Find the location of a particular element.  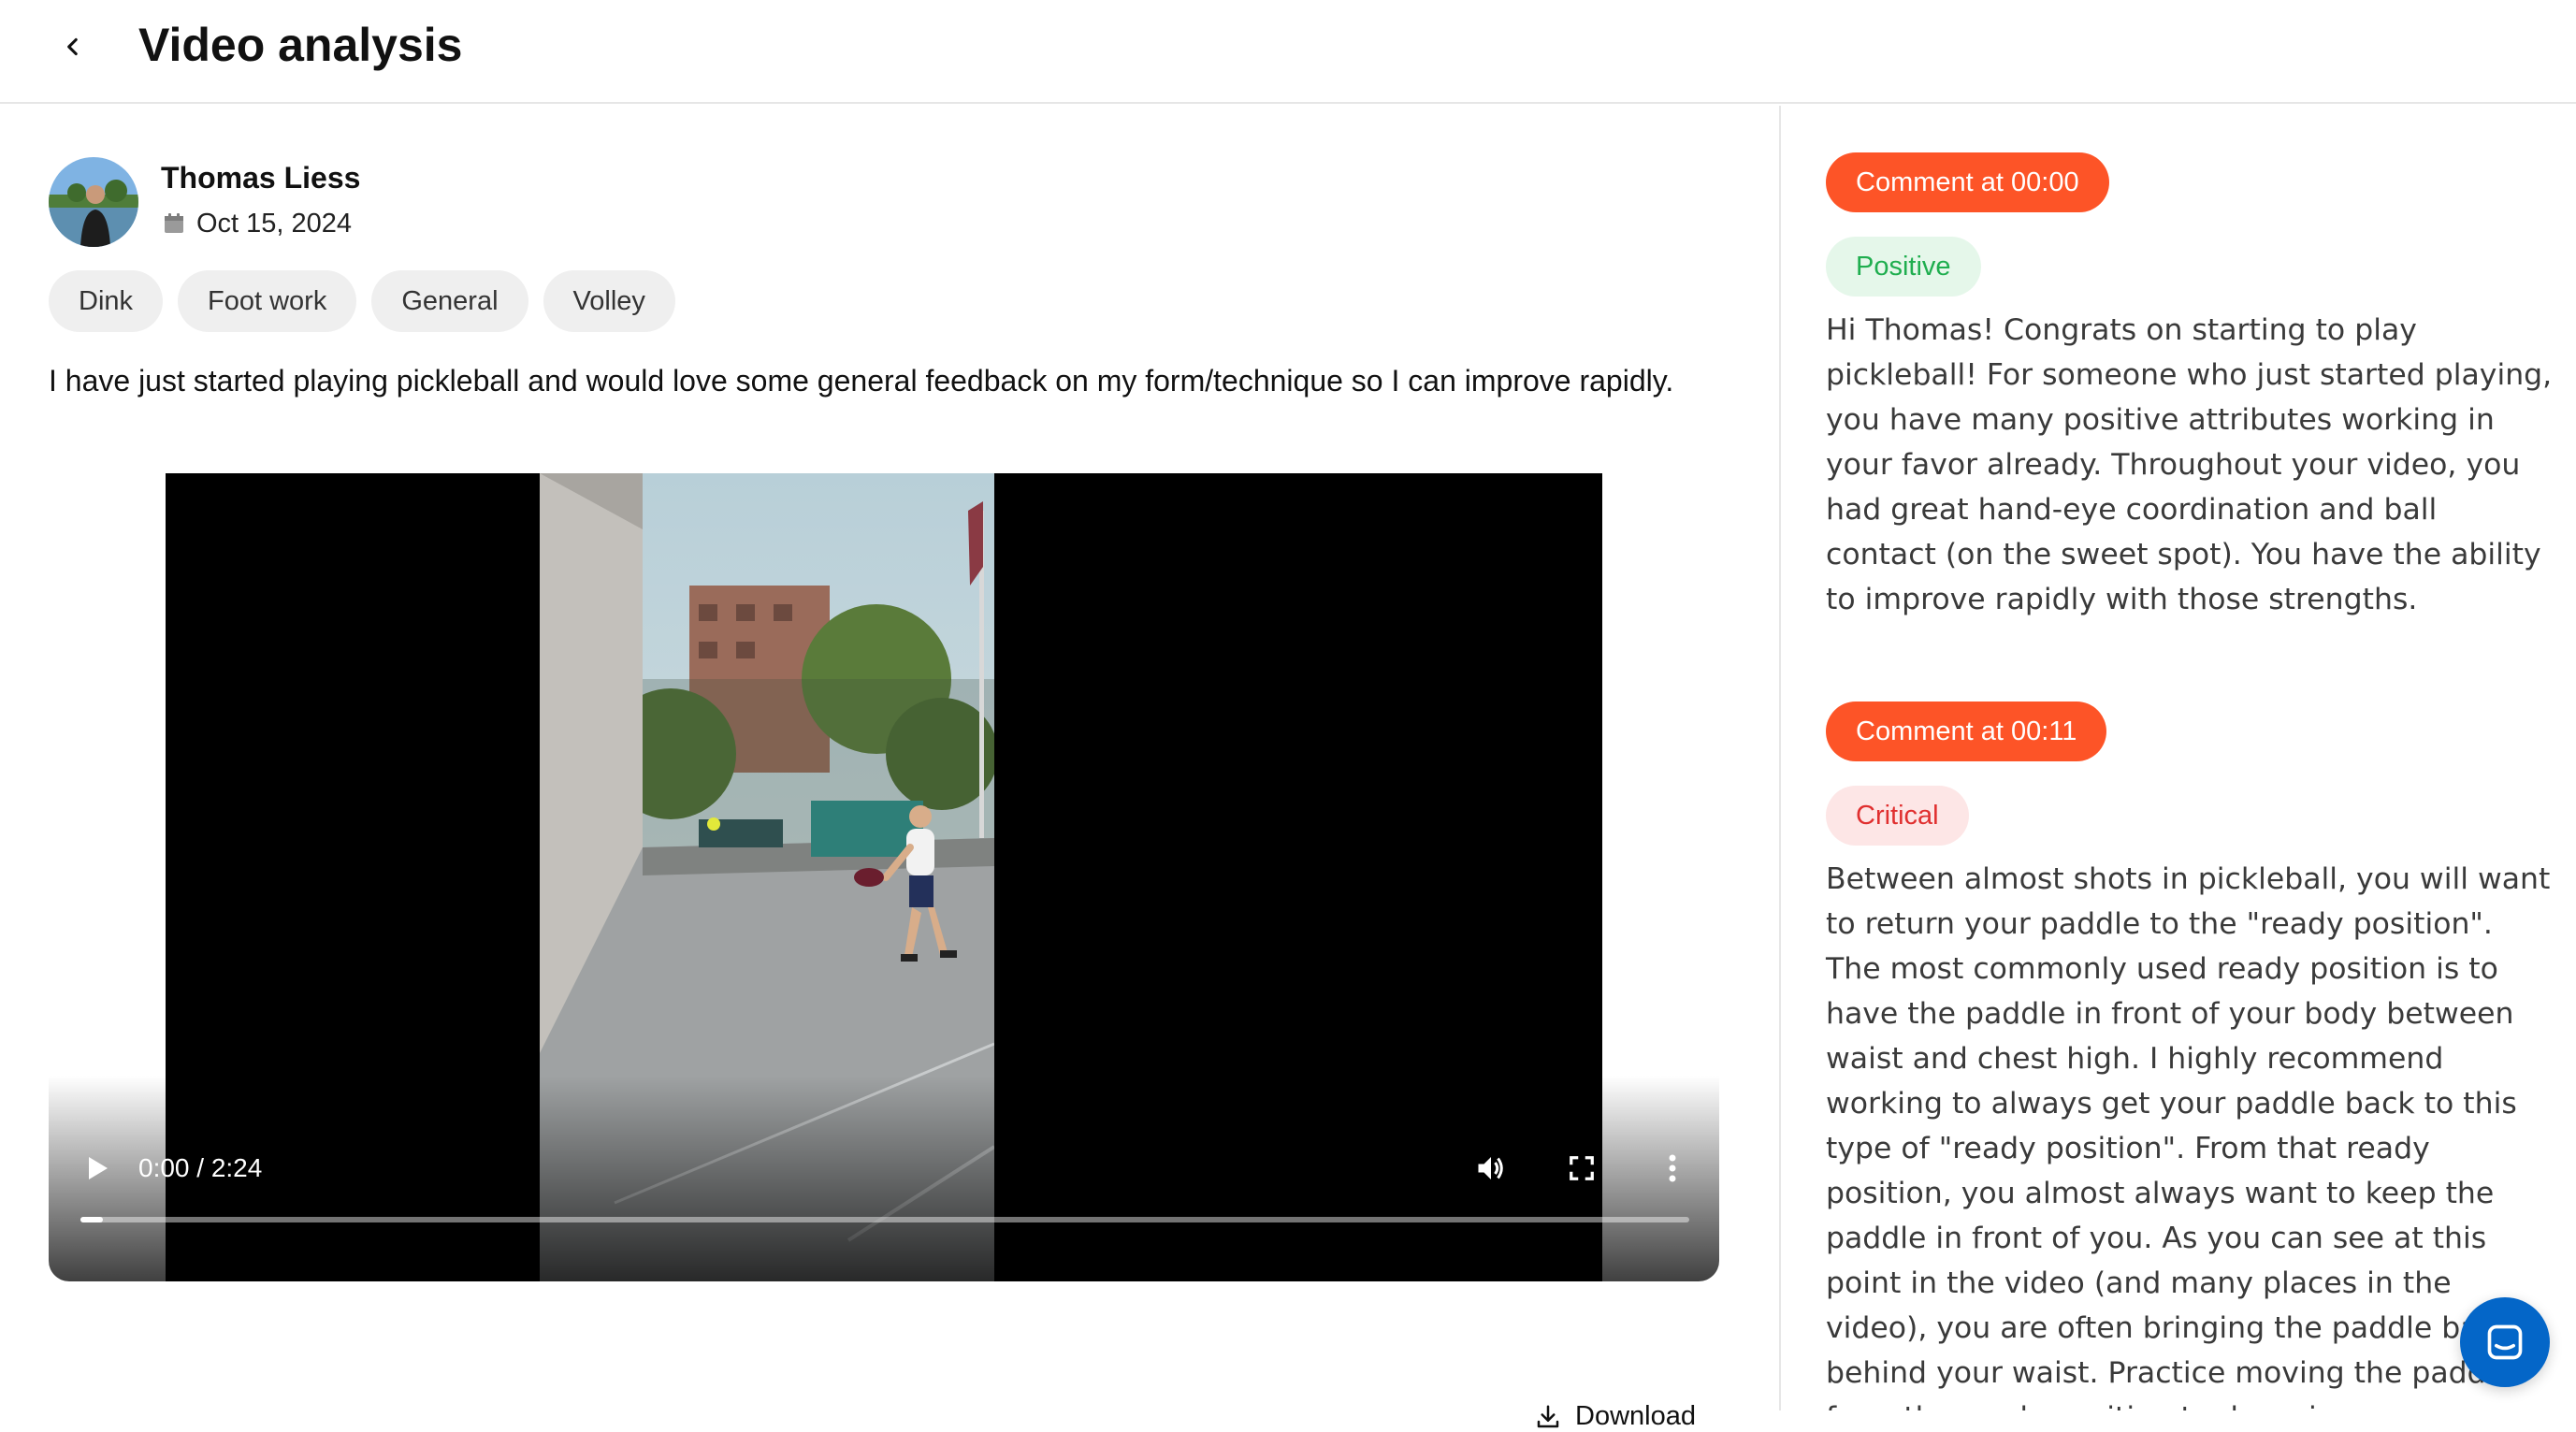

comment-timestamp-button: Comment at 00:11 is located at coordinates (1966, 731).